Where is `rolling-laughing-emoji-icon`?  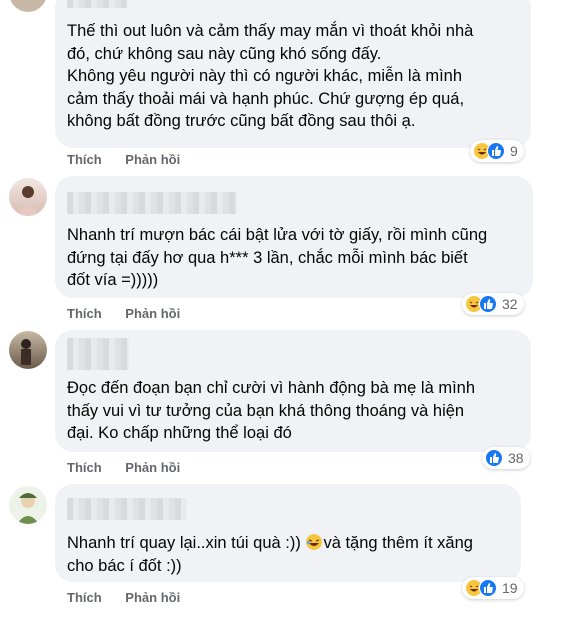
rolling-laughing-emoji-icon is located at coordinates (314, 542).